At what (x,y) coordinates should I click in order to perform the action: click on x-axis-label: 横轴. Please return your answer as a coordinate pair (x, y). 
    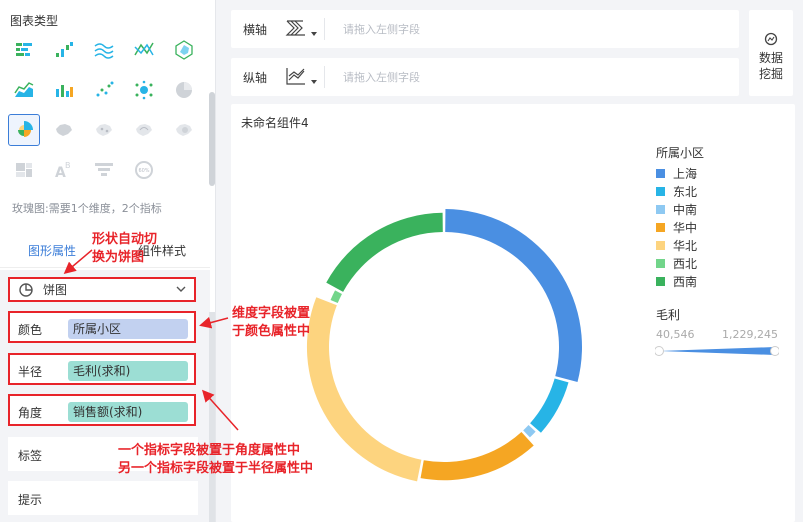
    Looking at the image, I should click on (255, 30).